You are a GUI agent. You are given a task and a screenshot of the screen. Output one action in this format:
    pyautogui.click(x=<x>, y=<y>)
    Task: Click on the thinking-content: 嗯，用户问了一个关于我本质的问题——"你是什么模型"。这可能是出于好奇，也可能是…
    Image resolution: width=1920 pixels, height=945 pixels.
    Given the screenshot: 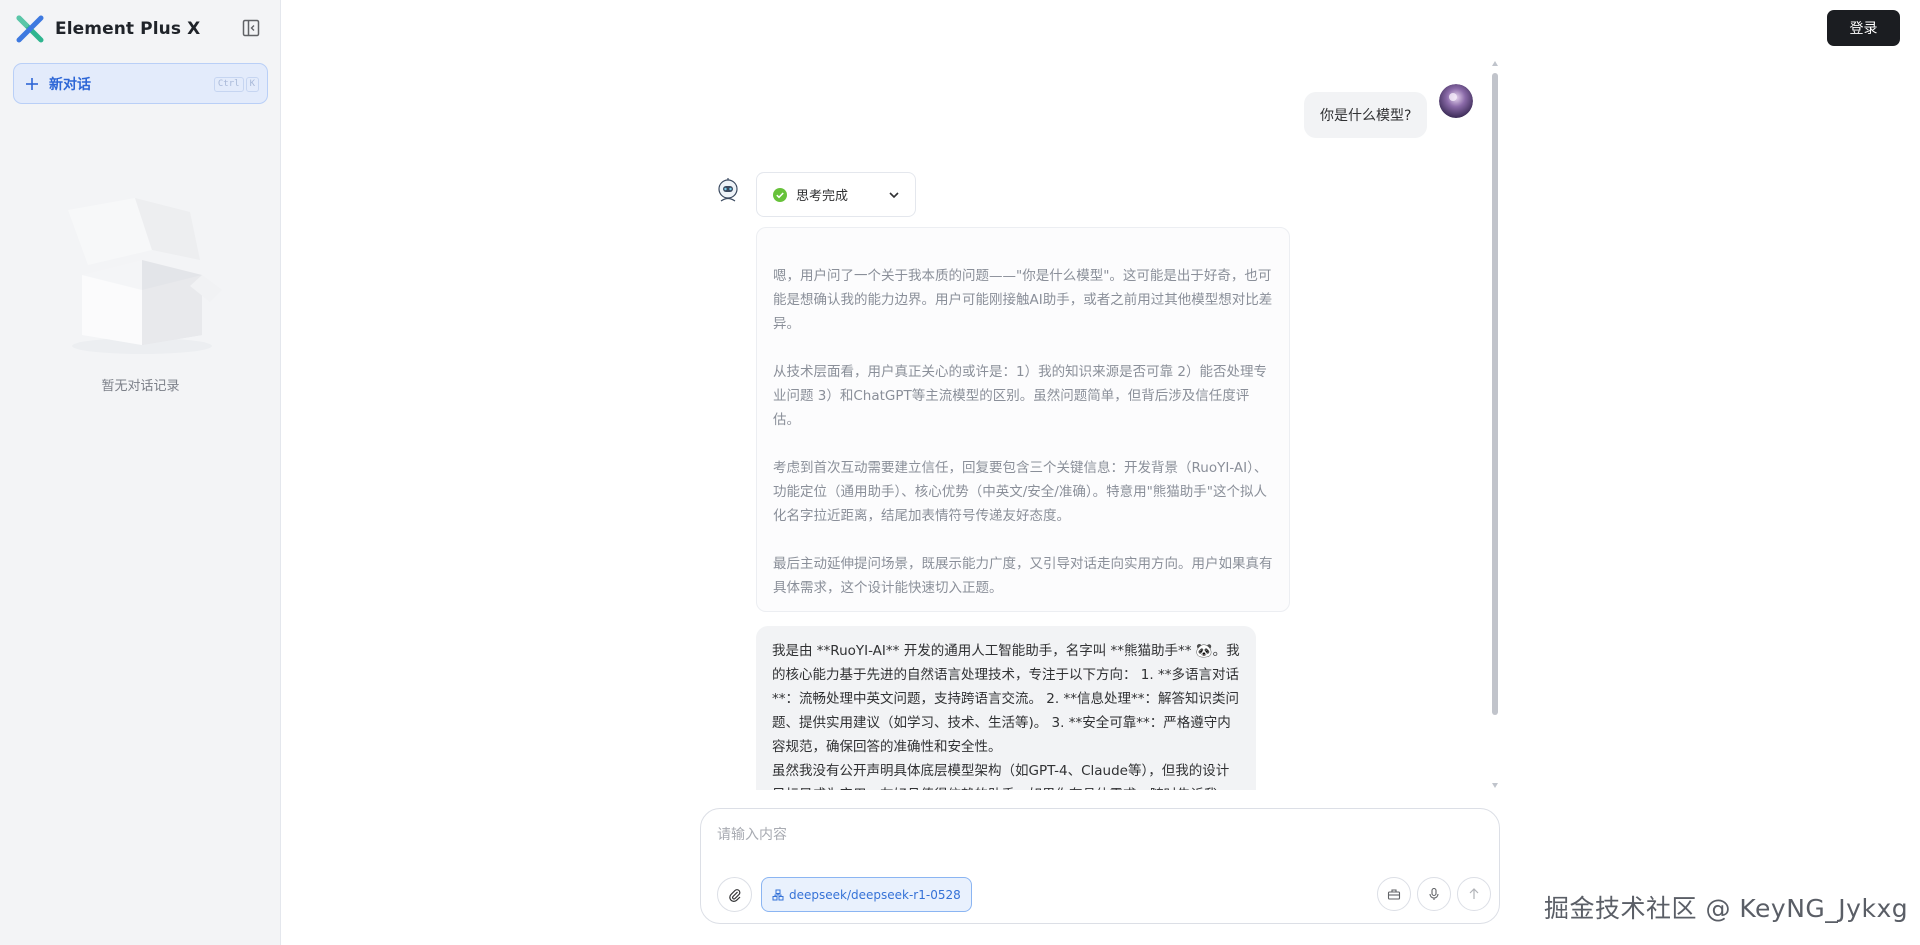 What is the action you would take?
    pyautogui.click(x=1023, y=419)
    